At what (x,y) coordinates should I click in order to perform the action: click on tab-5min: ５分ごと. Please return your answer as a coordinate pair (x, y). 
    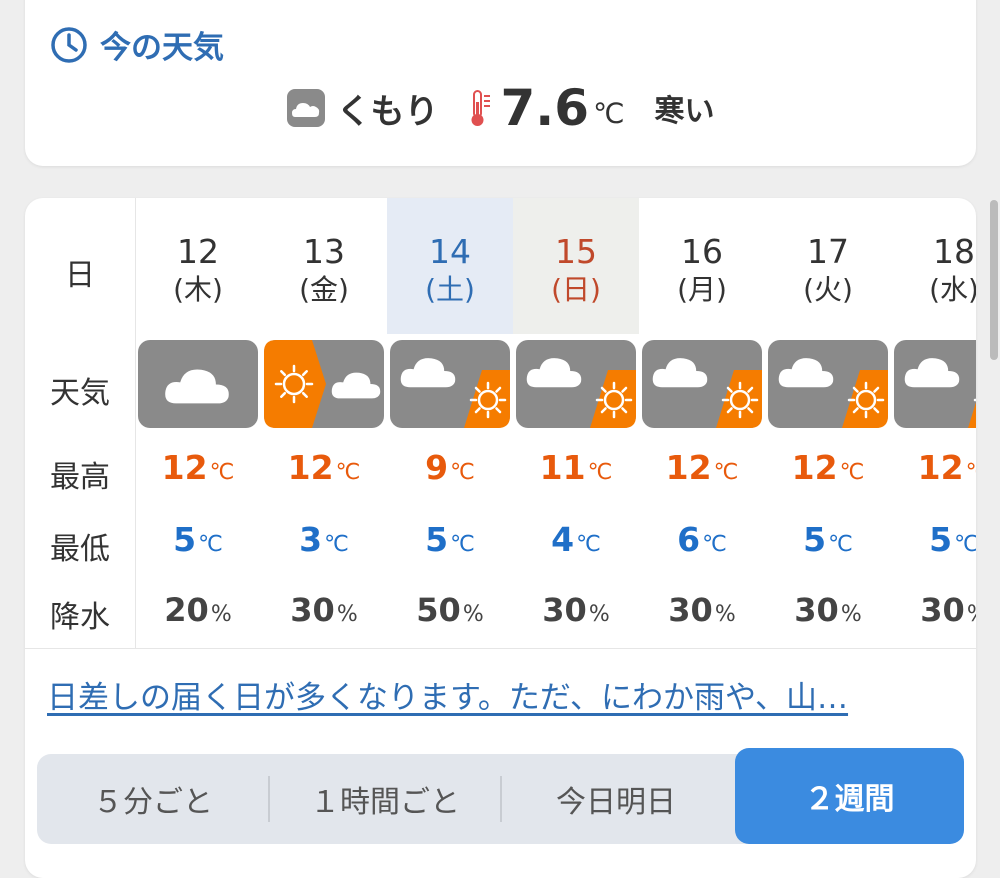
    Looking at the image, I should click on (153, 799).